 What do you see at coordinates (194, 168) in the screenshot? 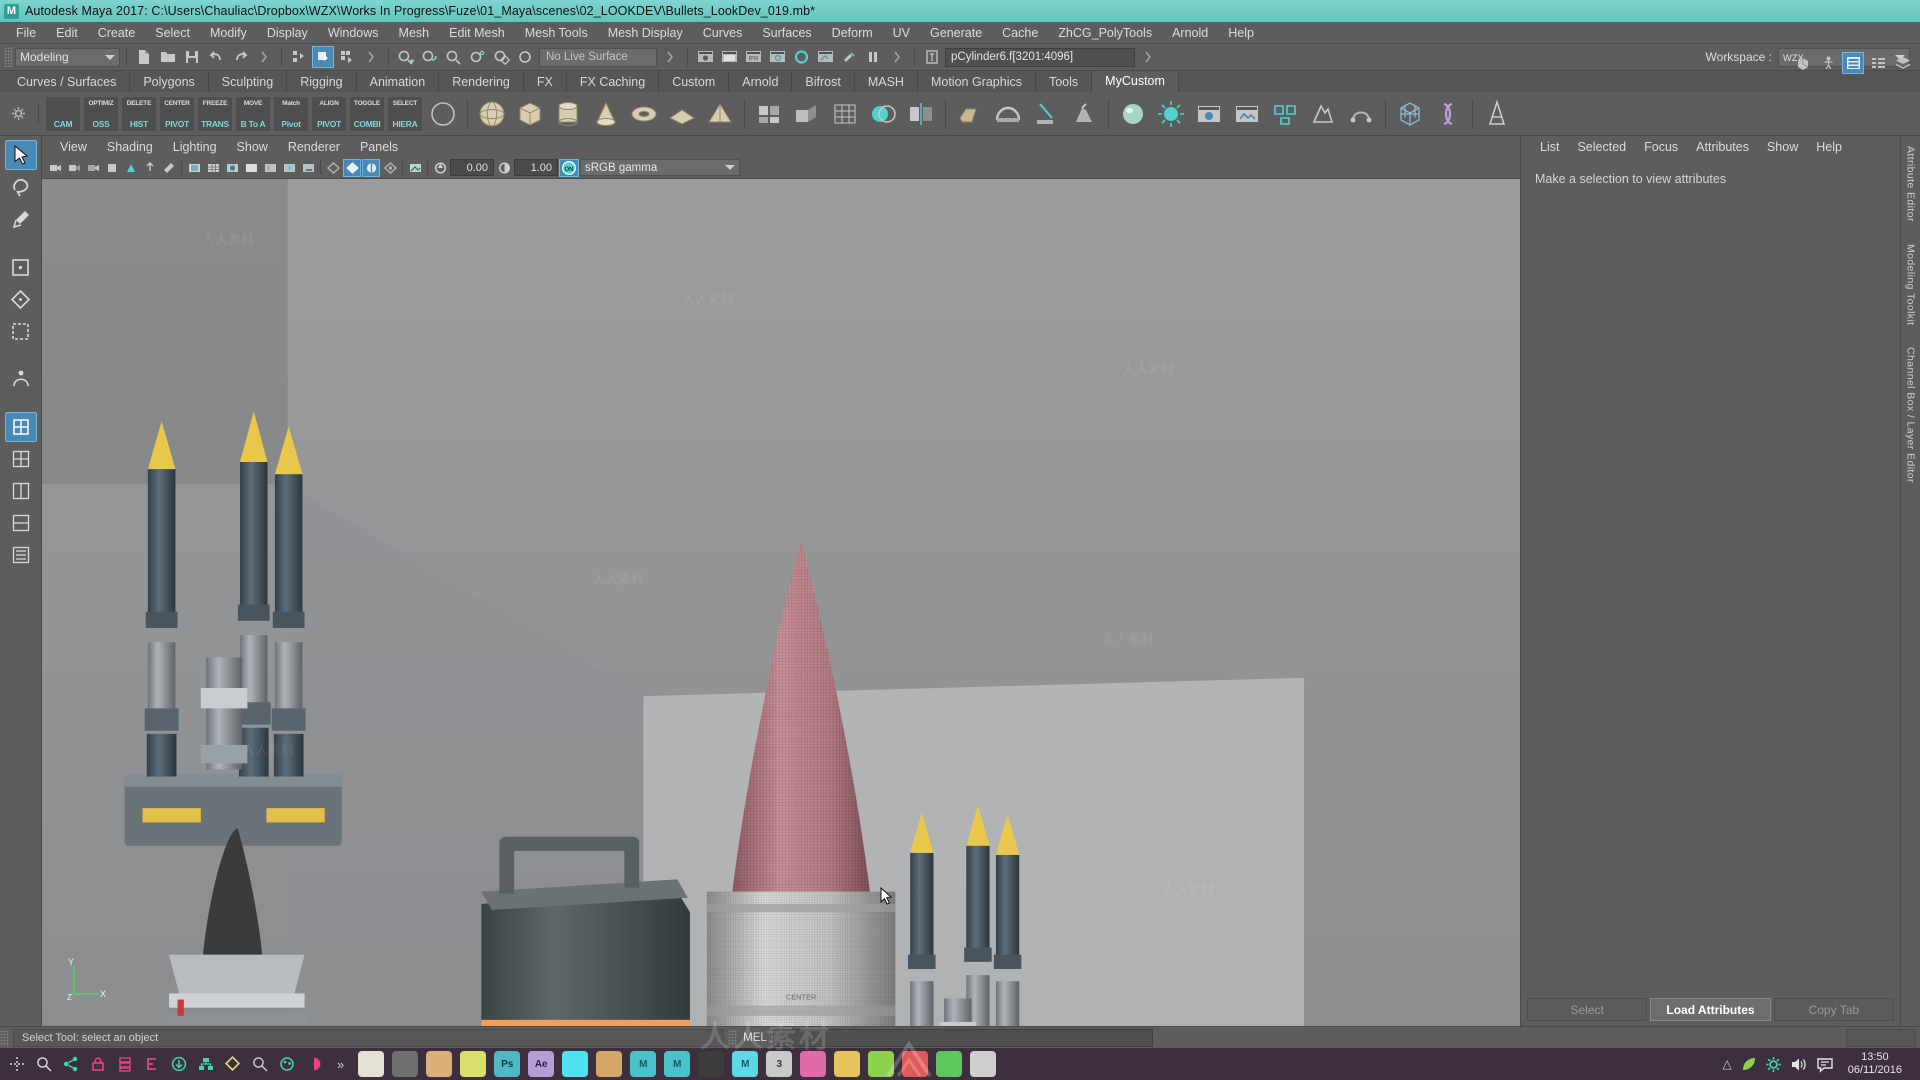
I see `xray-icon` at bounding box center [194, 168].